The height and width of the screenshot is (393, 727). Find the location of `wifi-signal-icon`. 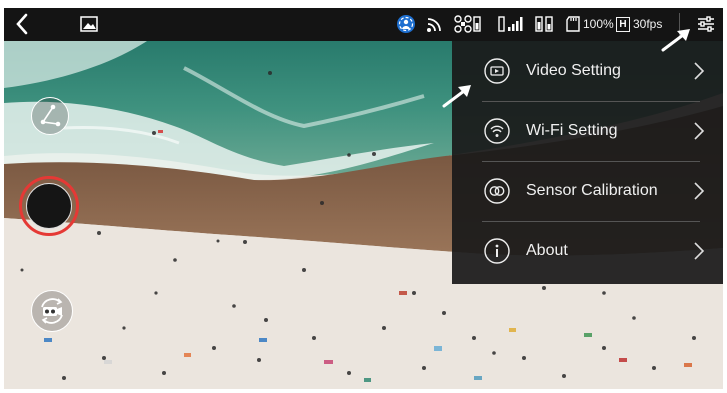

wifi-signal-icon is located at coordinates (434, 25).